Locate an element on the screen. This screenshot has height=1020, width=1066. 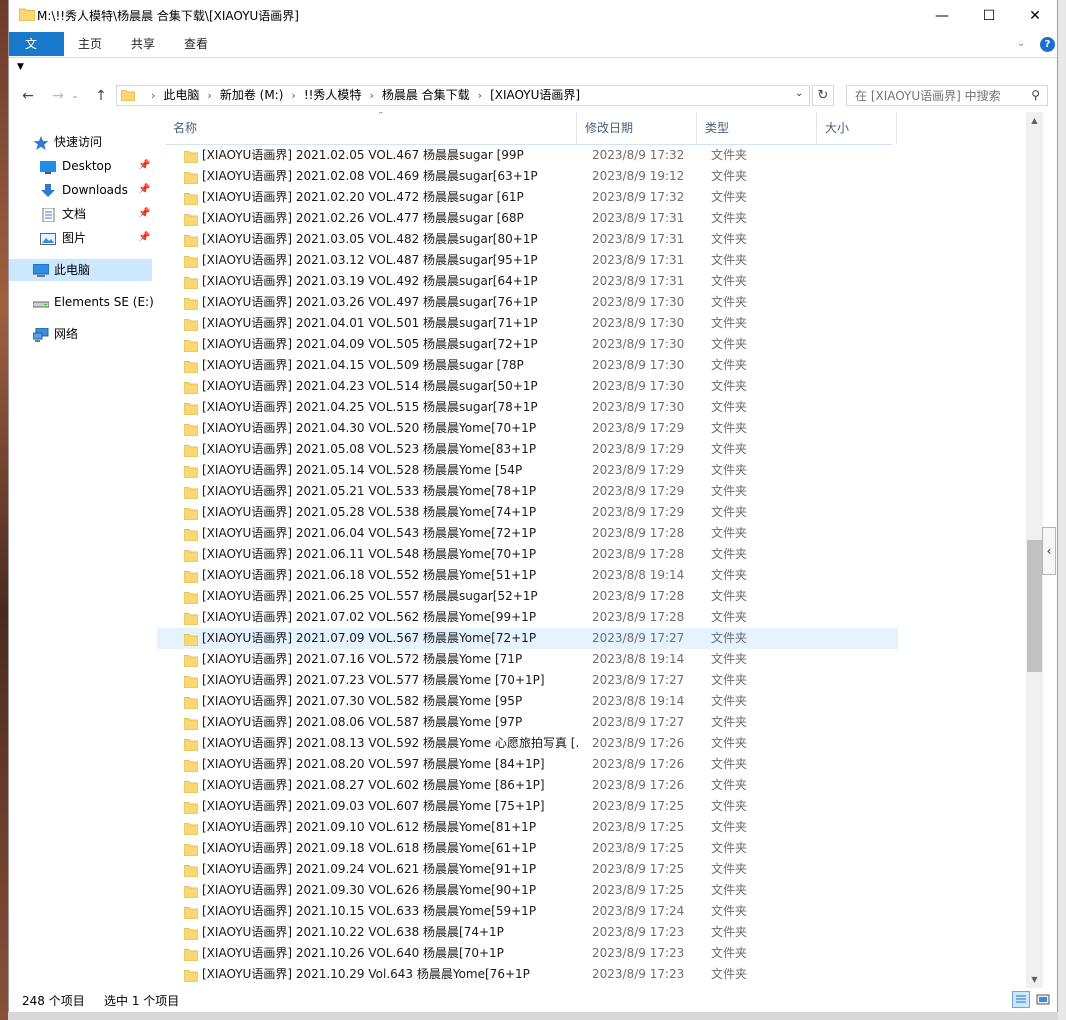
sidebar-item-downloads: Downloads 📌 is located at coordinates (80, 190).